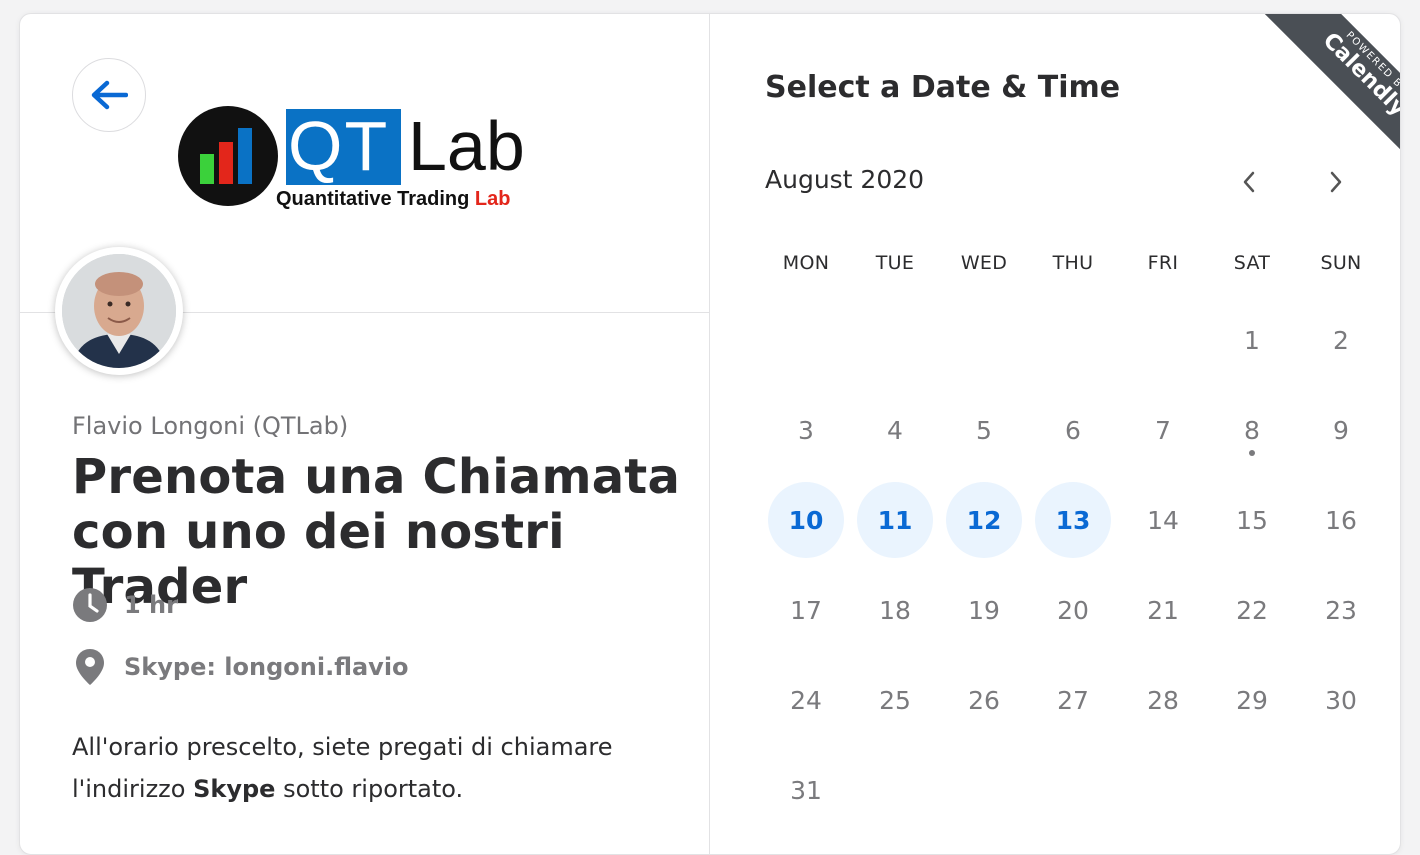 Image resolution: width=1420 pixels, height=855 pixels. What do you see at coordinates (1163, 520) in the screenshot?
I see `day-14: 14` at bounding box center [1163, 520].